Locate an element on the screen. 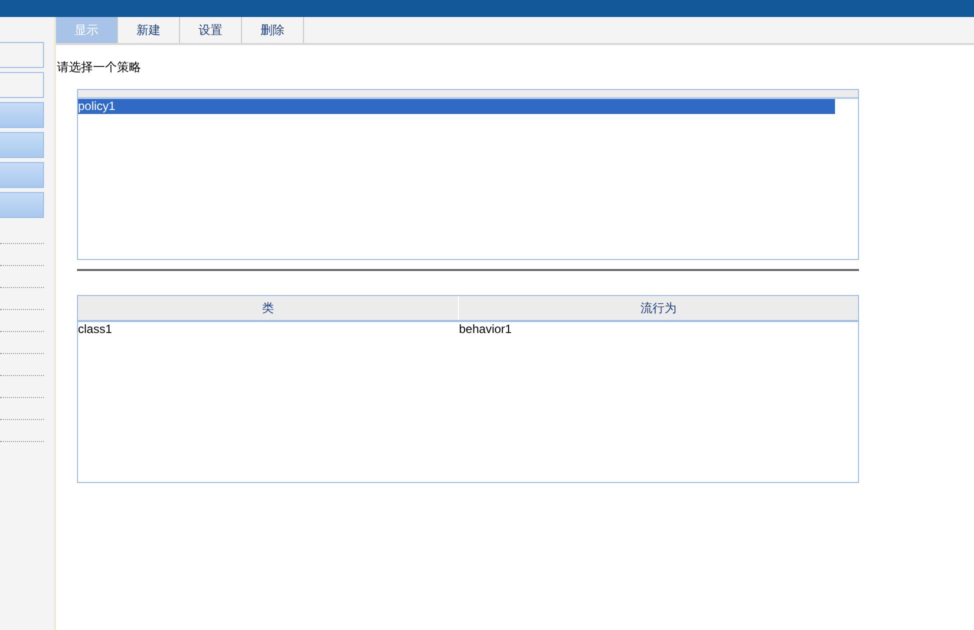 This screenshot has height=630, width=974. tab: 新建 is located at coordinates (149, 30).